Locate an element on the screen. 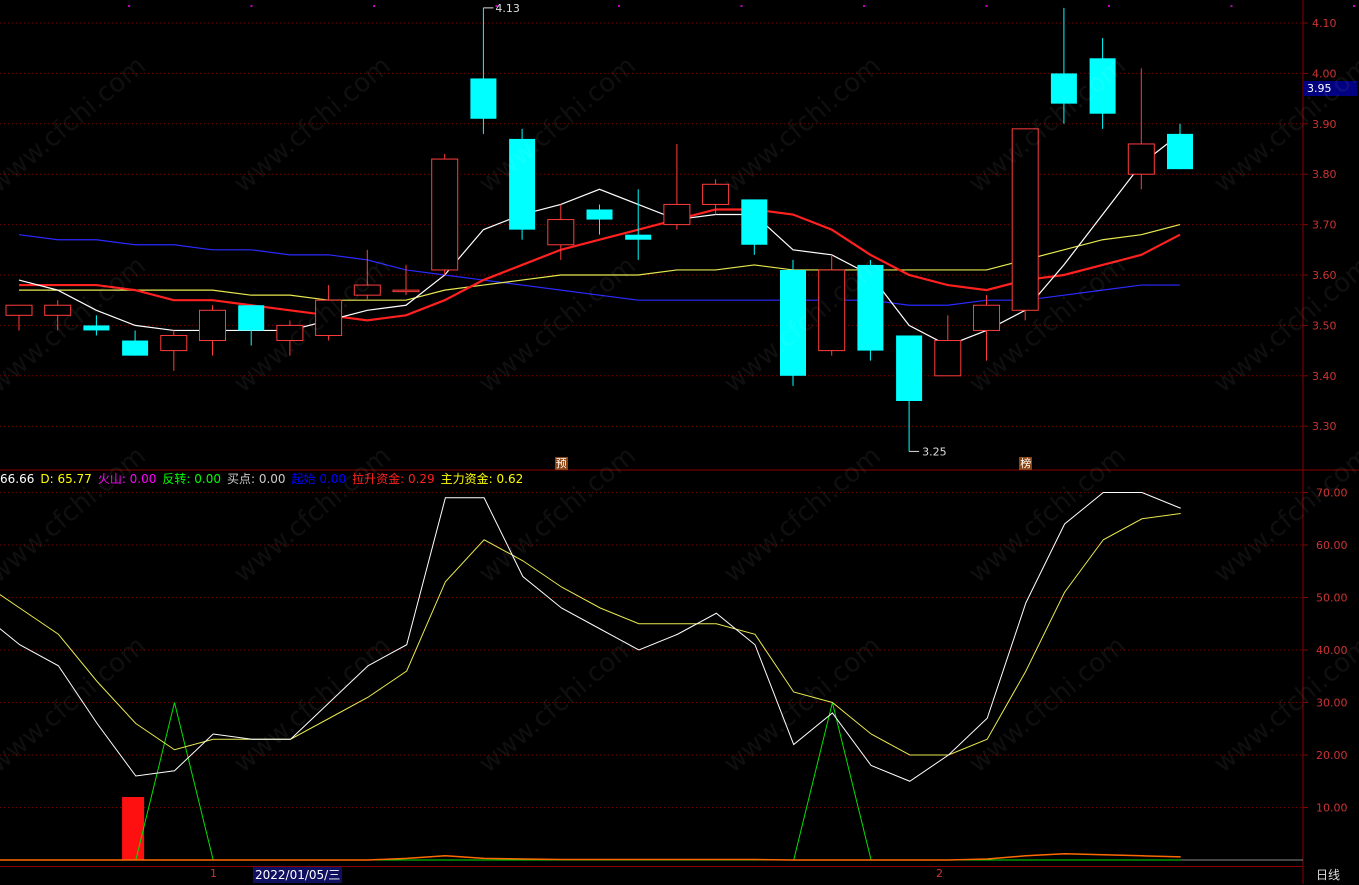 The width and height of the screenshot is (1359, 885). legend-item: 反转: 0.00 is located at coordinates (191, 479).